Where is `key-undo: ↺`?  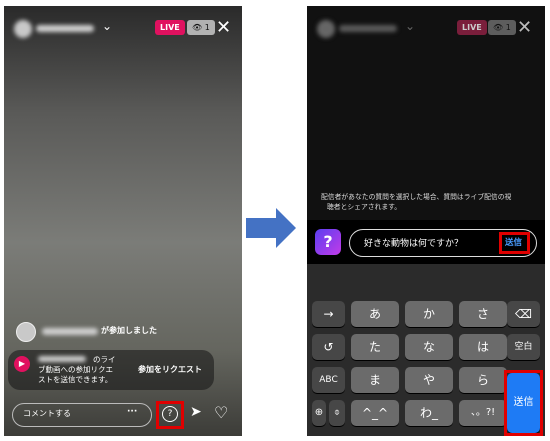 key-undo: ↺ is located at coordinates (328, 347).